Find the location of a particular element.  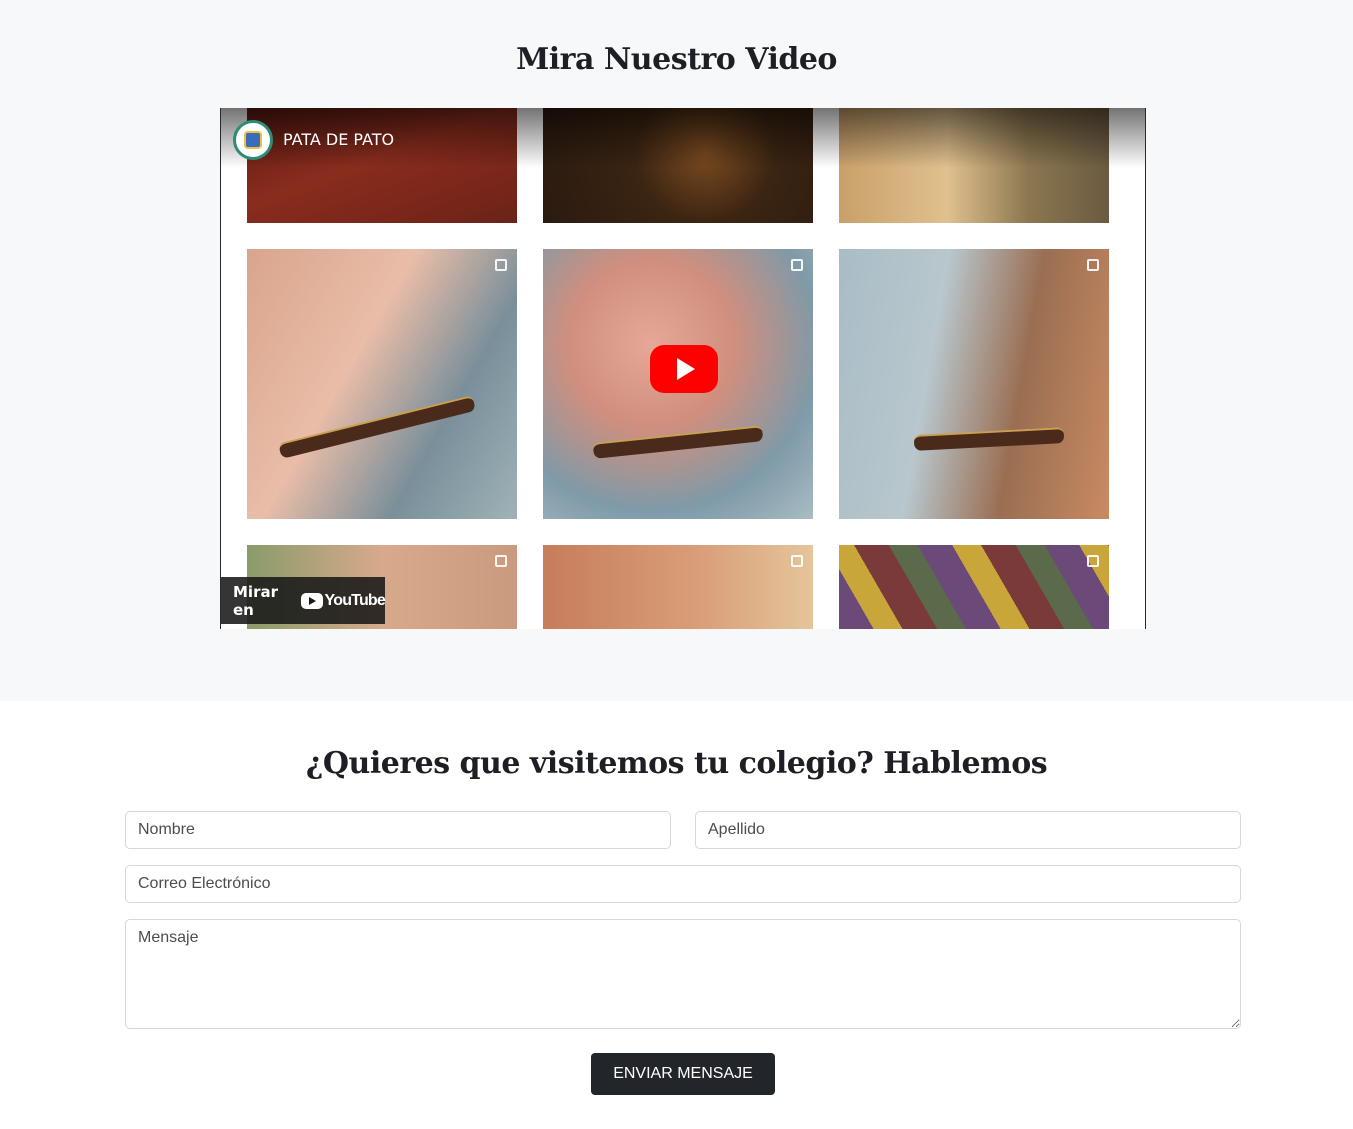

video-section-title: Mira Nuestro Video is located at coordinates (676, 59).